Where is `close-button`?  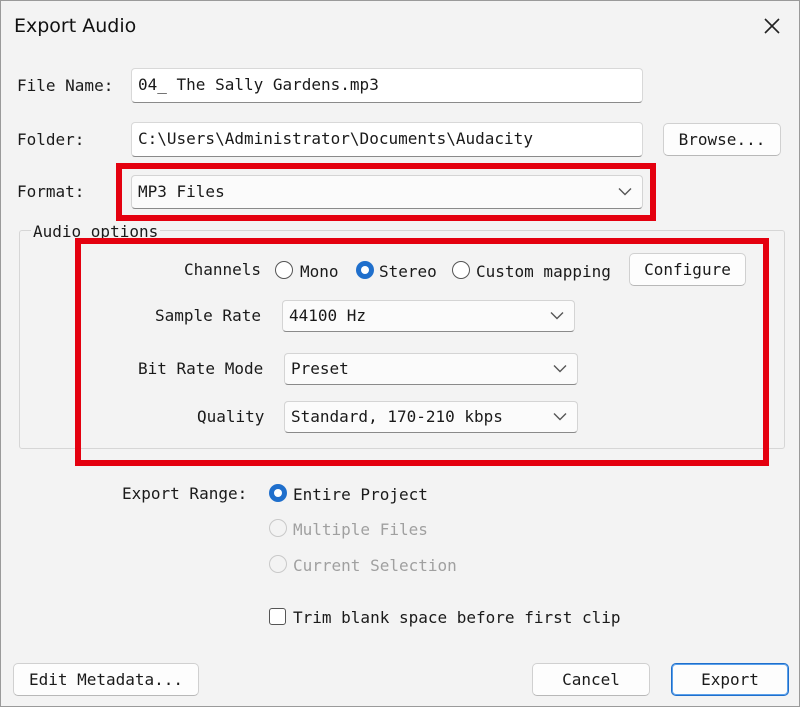 close-button is located at coordinates (772, 26).